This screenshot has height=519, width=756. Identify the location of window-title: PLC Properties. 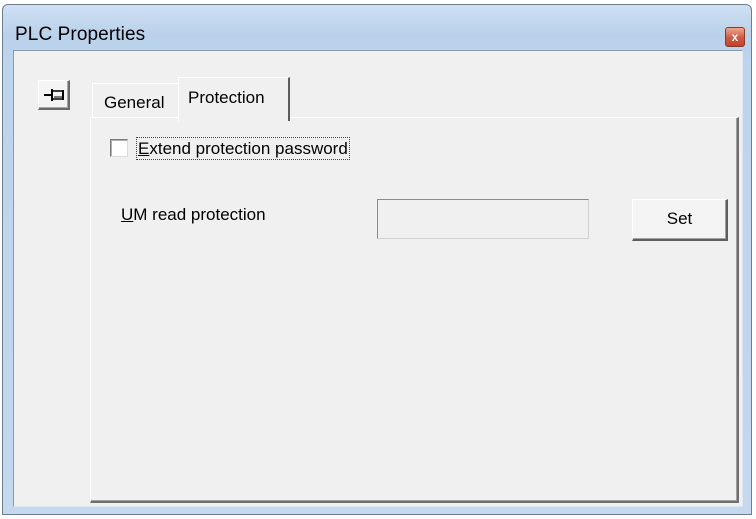
(80, 34).